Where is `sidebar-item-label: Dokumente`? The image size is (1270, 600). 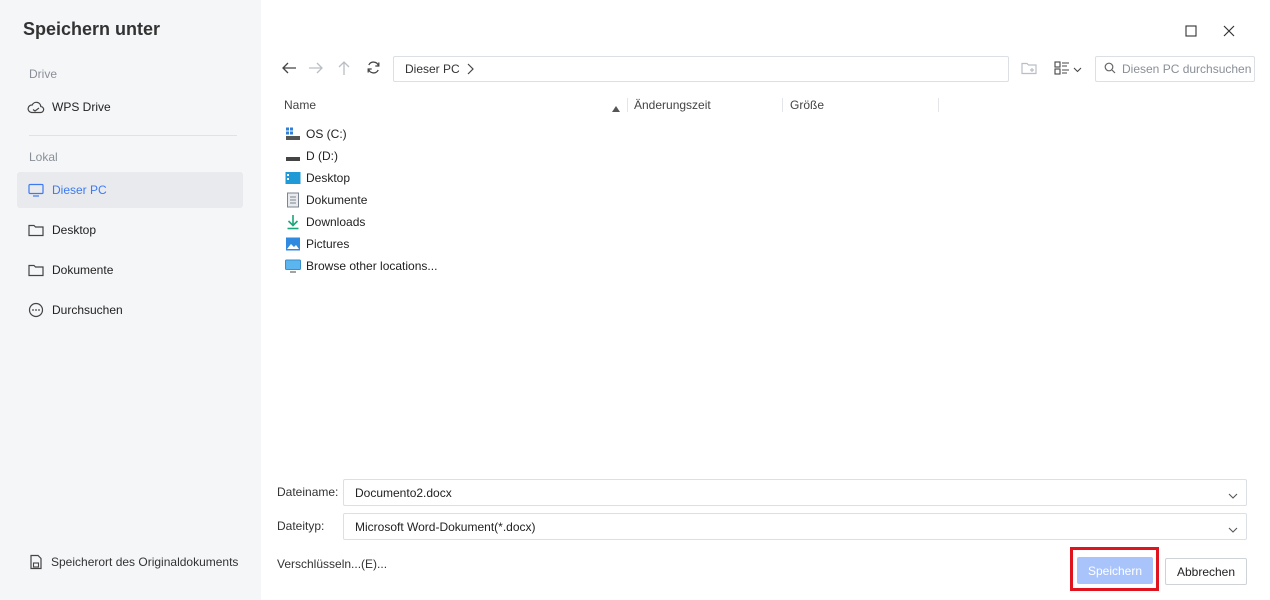 sidebar-item-label: Dokumente is located at coordinates (83, 270).